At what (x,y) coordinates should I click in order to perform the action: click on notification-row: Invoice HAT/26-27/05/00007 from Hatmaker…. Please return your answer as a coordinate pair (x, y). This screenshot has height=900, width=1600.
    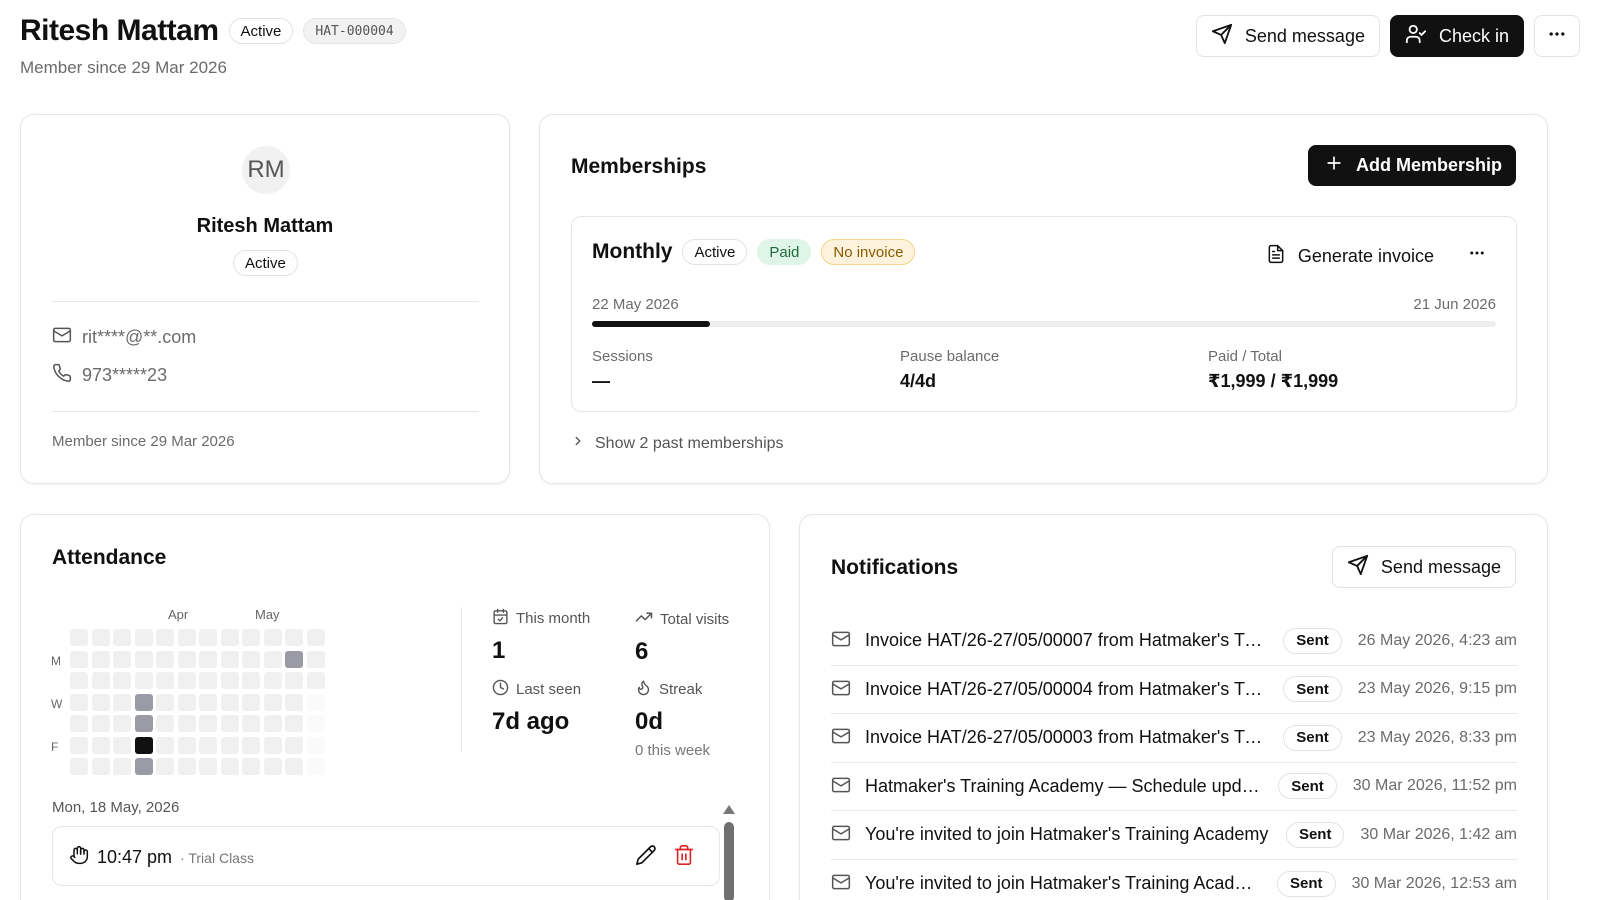
    Looking at the image, I should click on (1174, 641).